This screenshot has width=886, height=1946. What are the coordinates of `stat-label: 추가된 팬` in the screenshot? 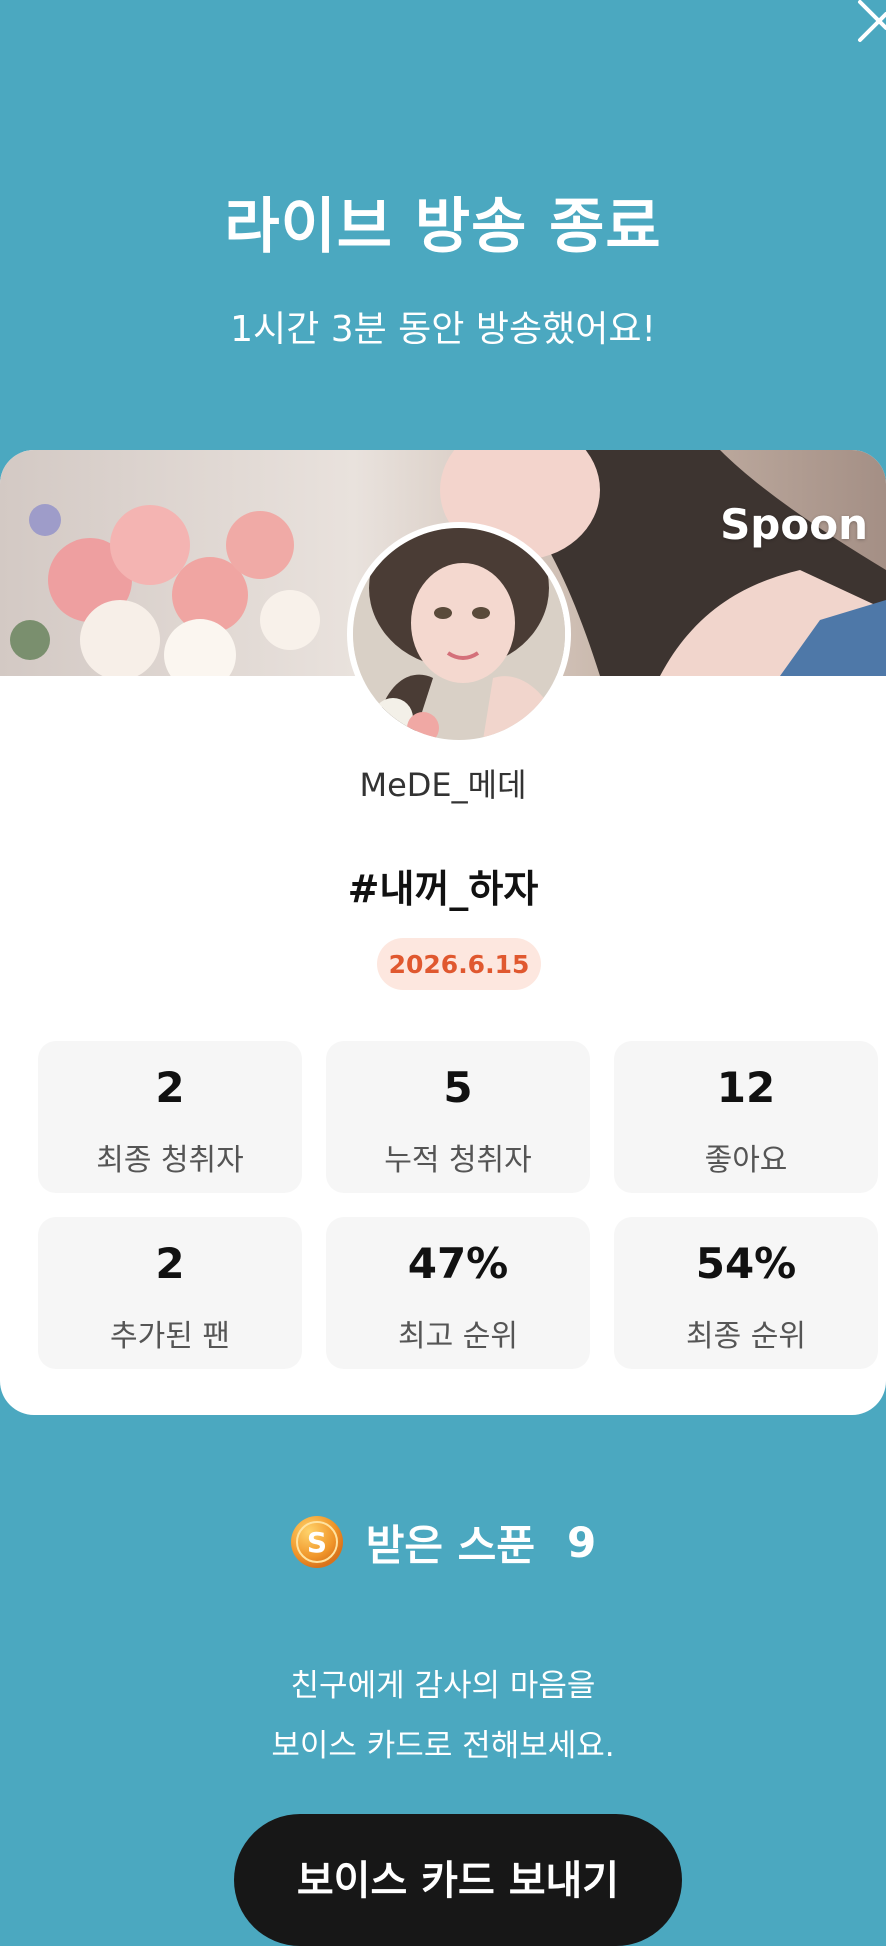 It's located at (170, 1336).